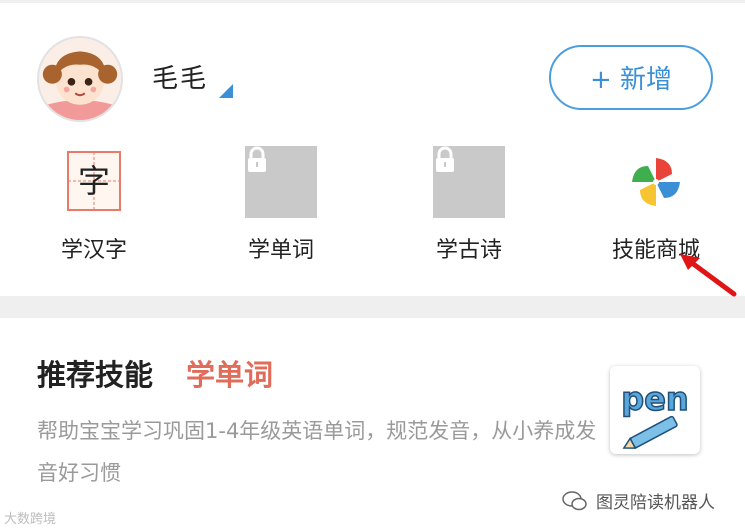 The height and width of the screenshot is (531, 745). What do you see at coordinates (708, 275) in the screenshot?
I see `arrow-annotation-icon` at bounding box center [708, 275].